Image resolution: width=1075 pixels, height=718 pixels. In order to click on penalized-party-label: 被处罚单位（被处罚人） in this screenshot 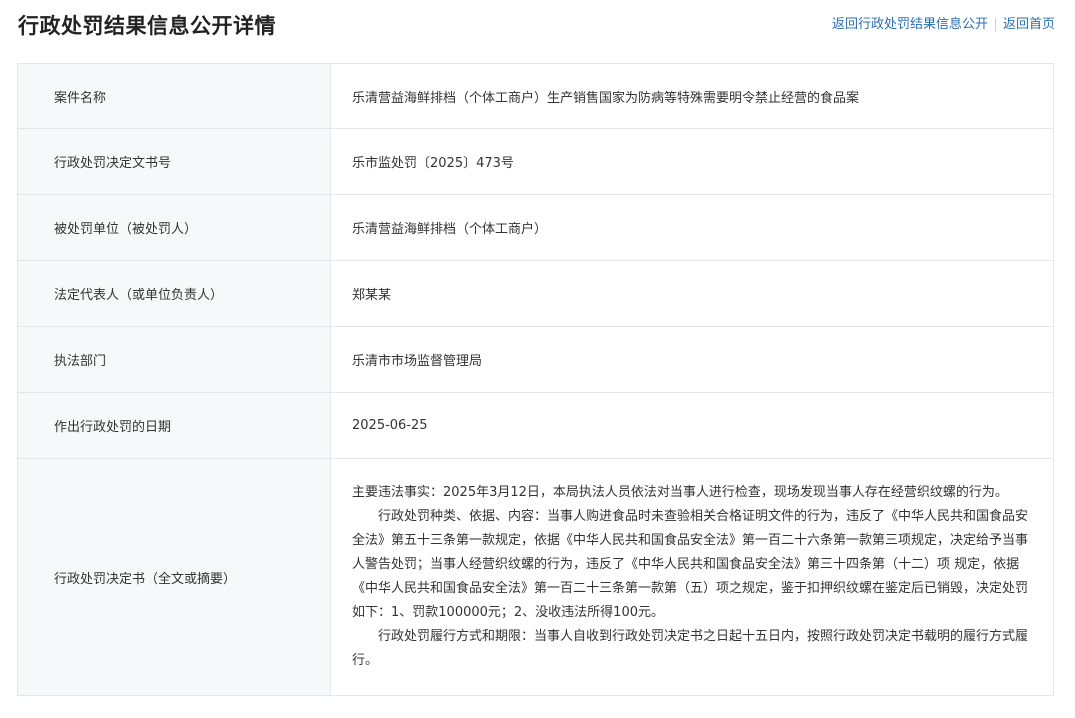, I will do `click(174, 227)`.